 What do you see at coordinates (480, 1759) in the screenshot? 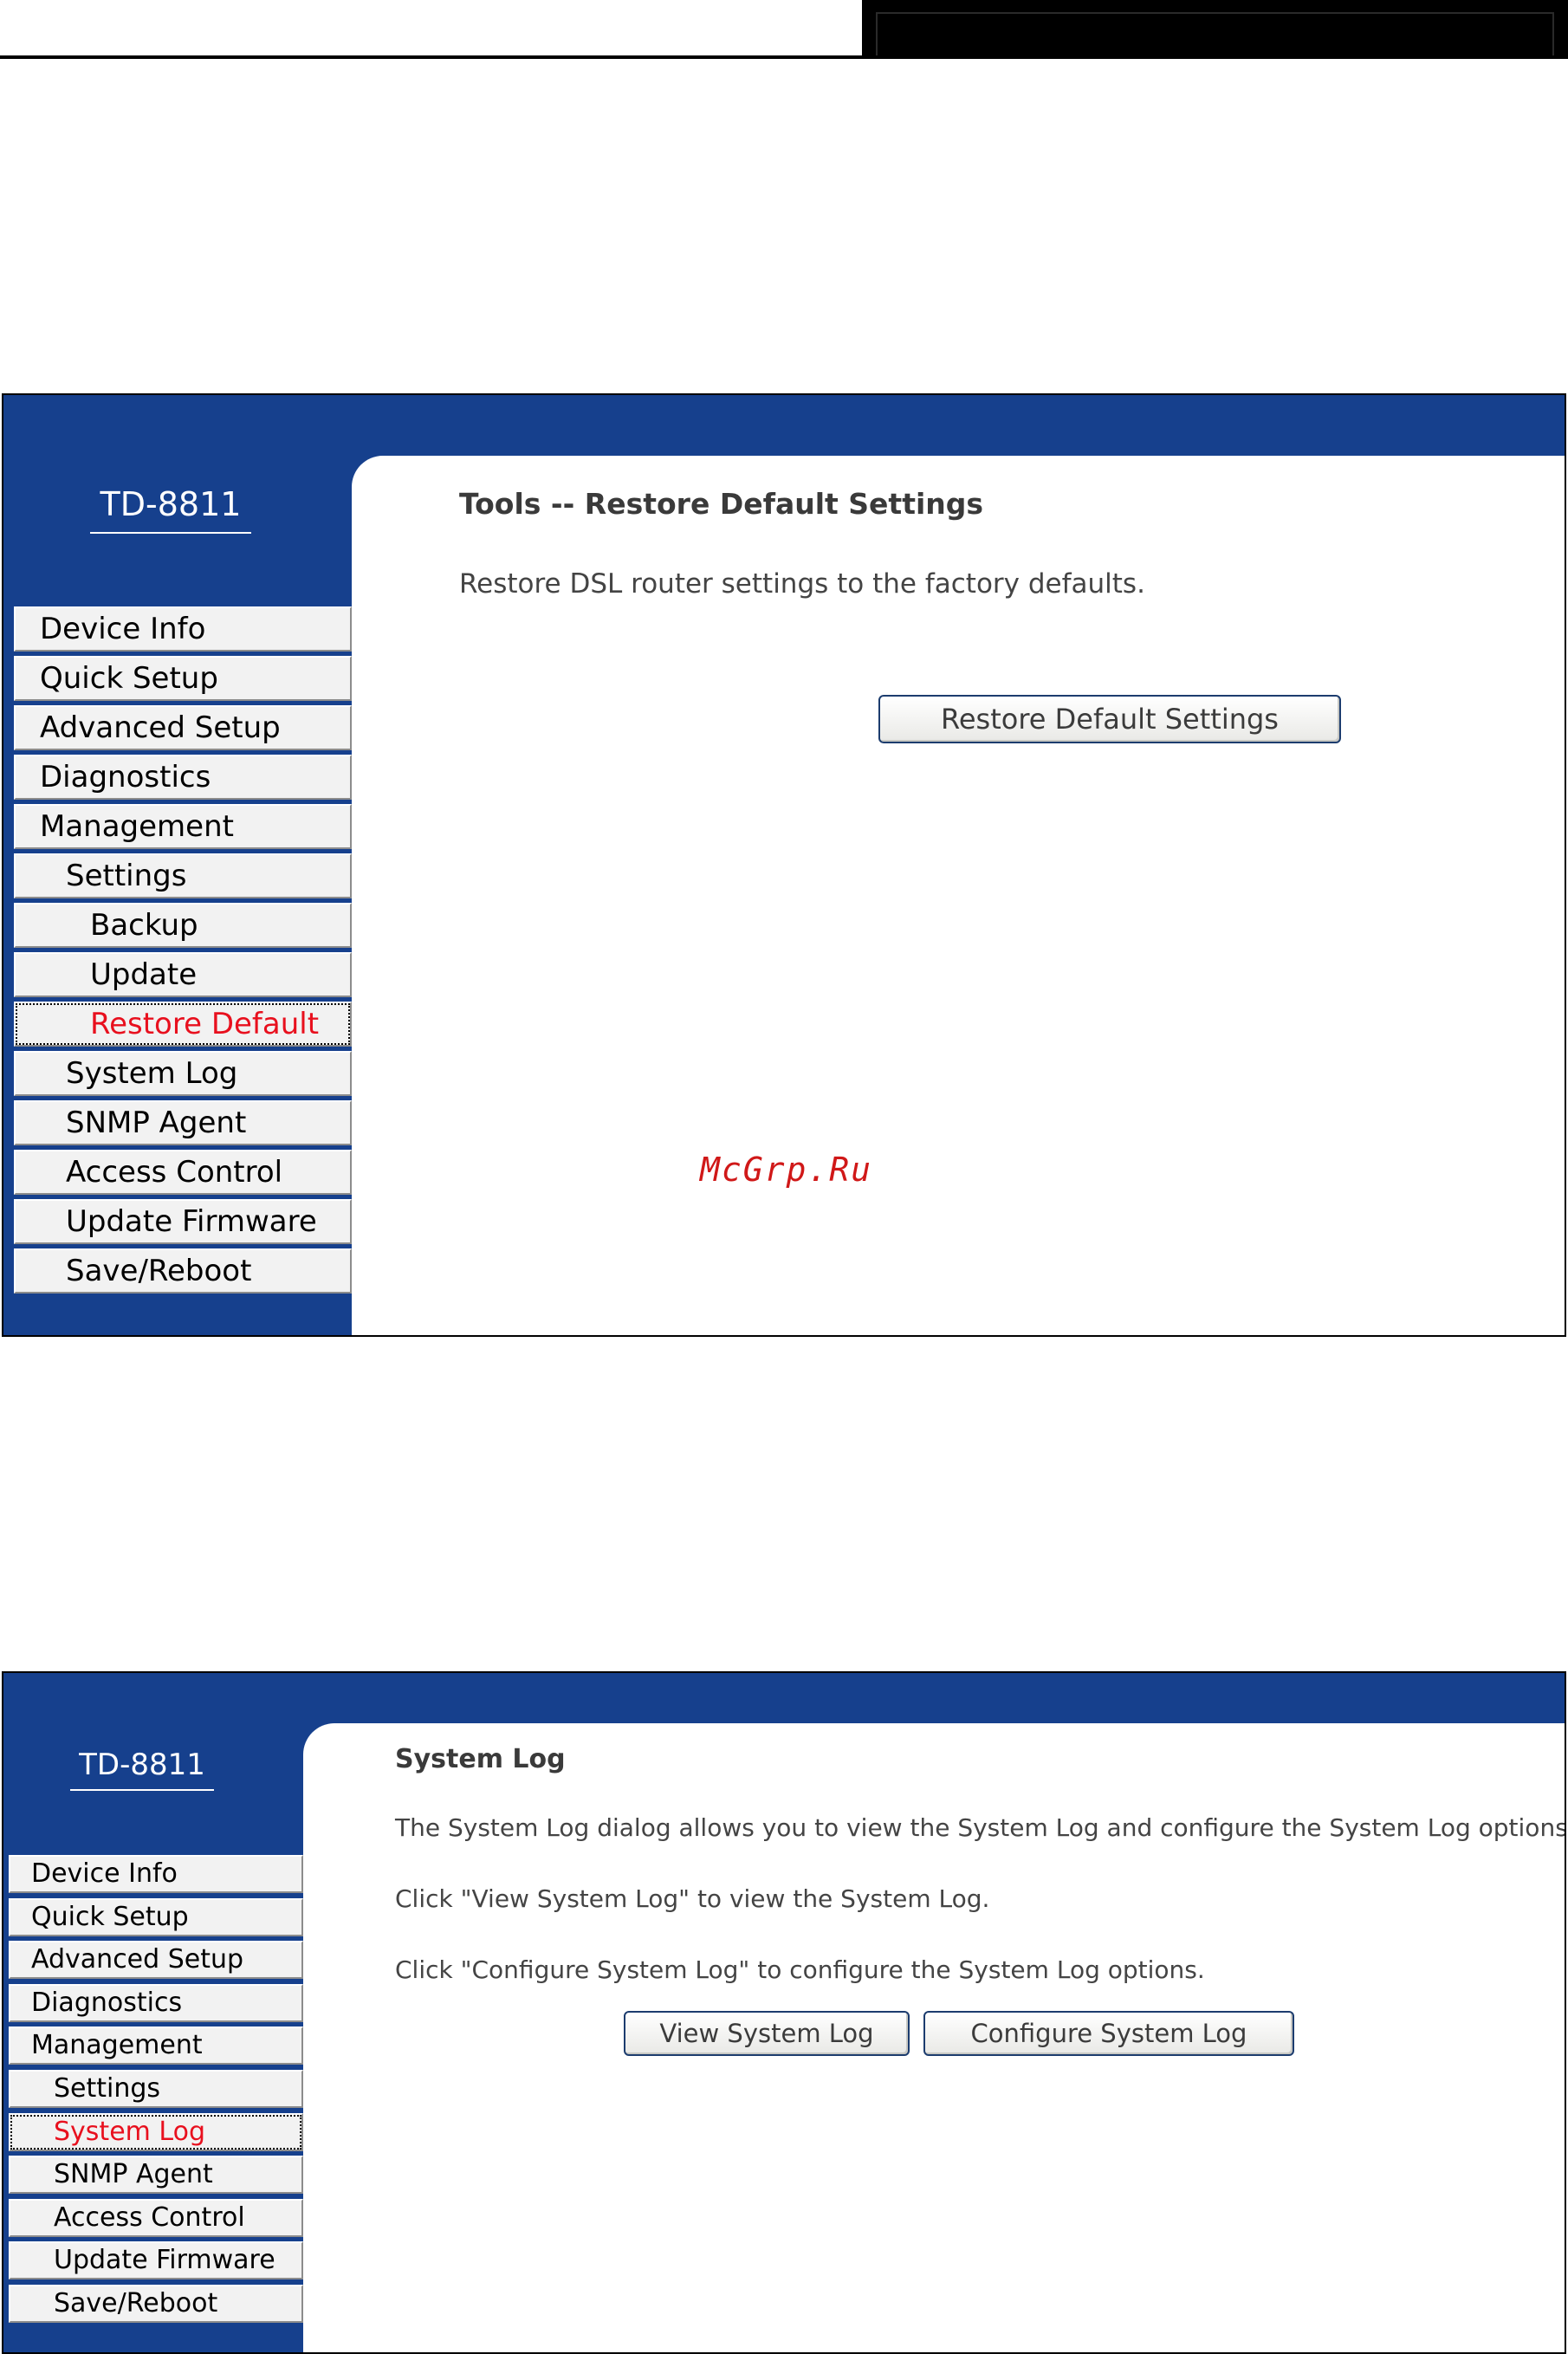
I see `page-title: System Log` at bounding box center [480, 1759].